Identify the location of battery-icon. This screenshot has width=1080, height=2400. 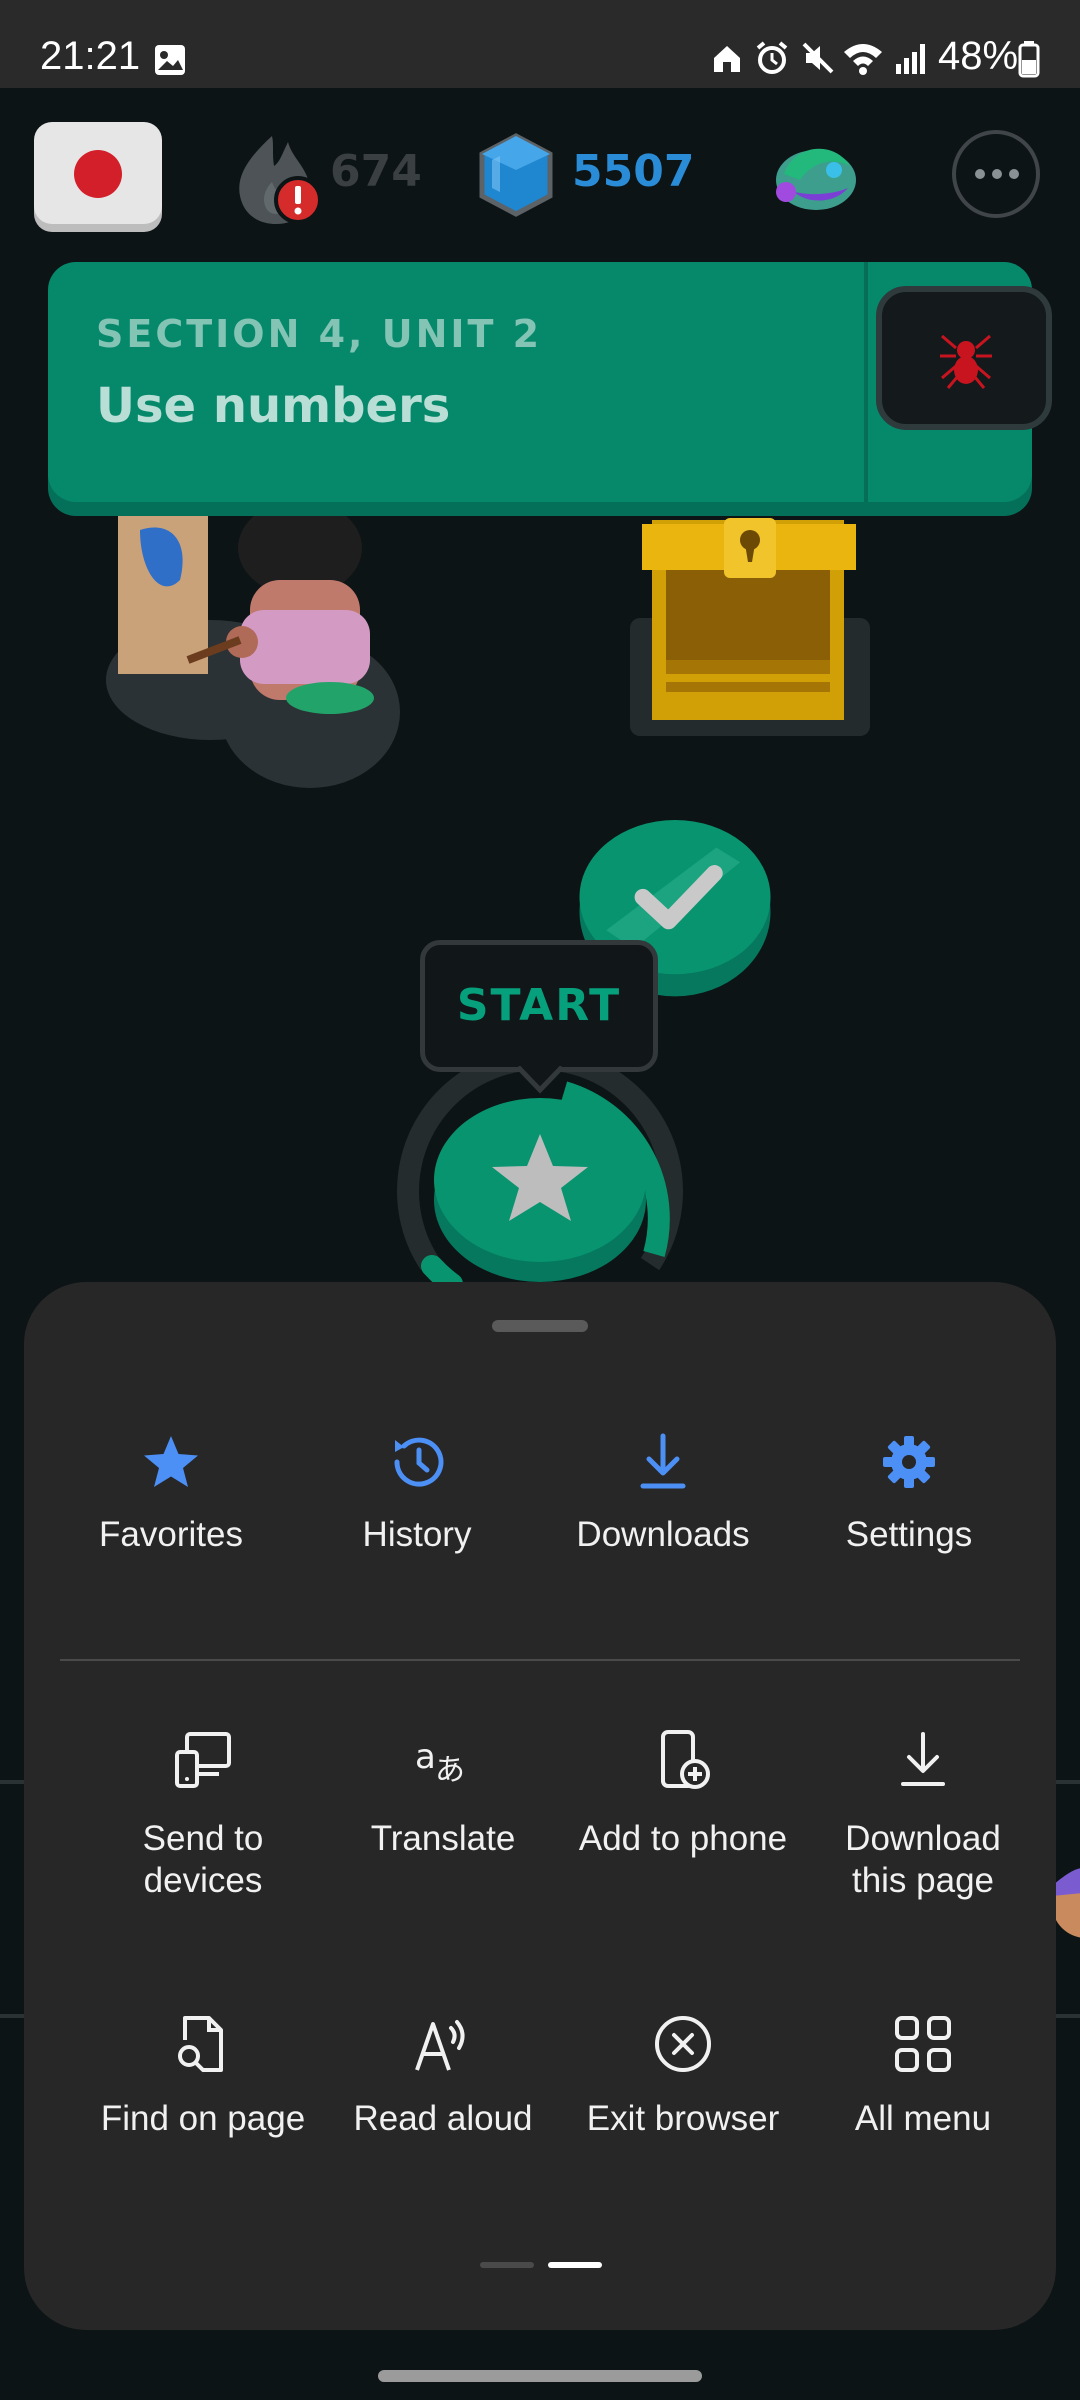
(1029, 59).